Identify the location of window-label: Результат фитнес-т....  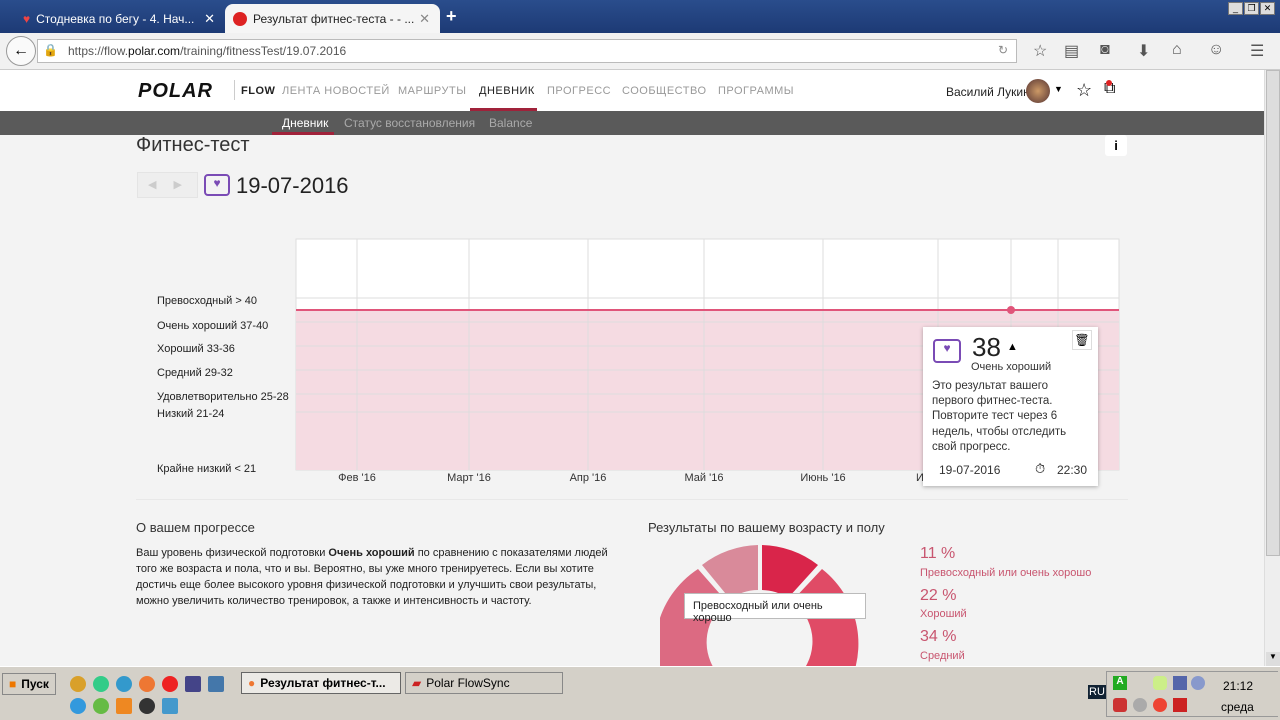
(323, 683).